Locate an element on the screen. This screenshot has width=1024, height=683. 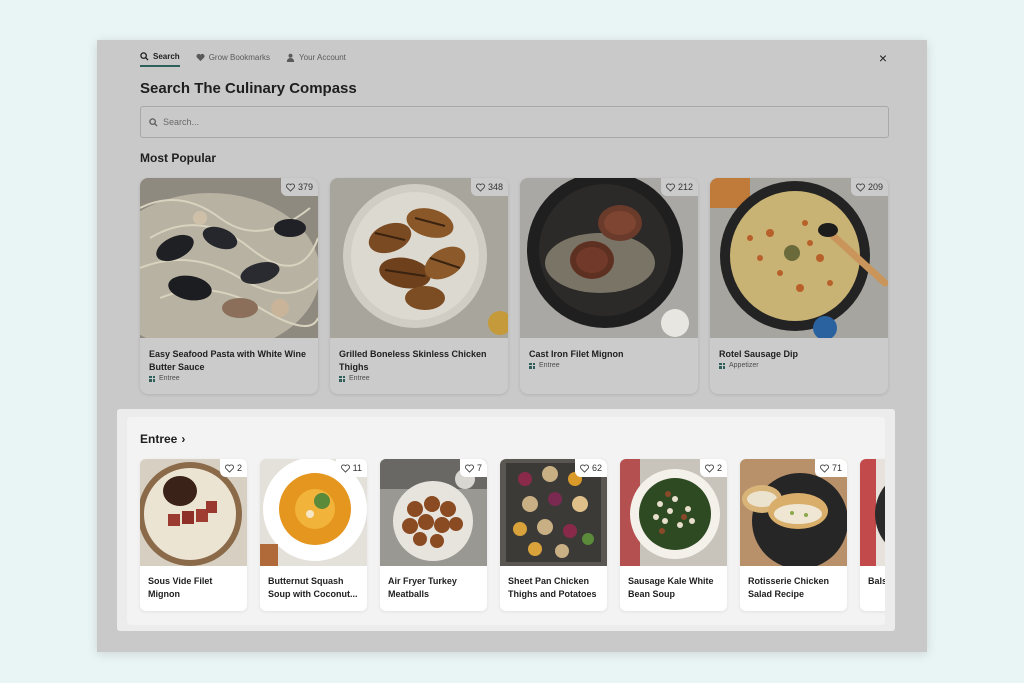
tab-grow-bookmarks: Grow Bookmarks is located at coordinates (233, 57).